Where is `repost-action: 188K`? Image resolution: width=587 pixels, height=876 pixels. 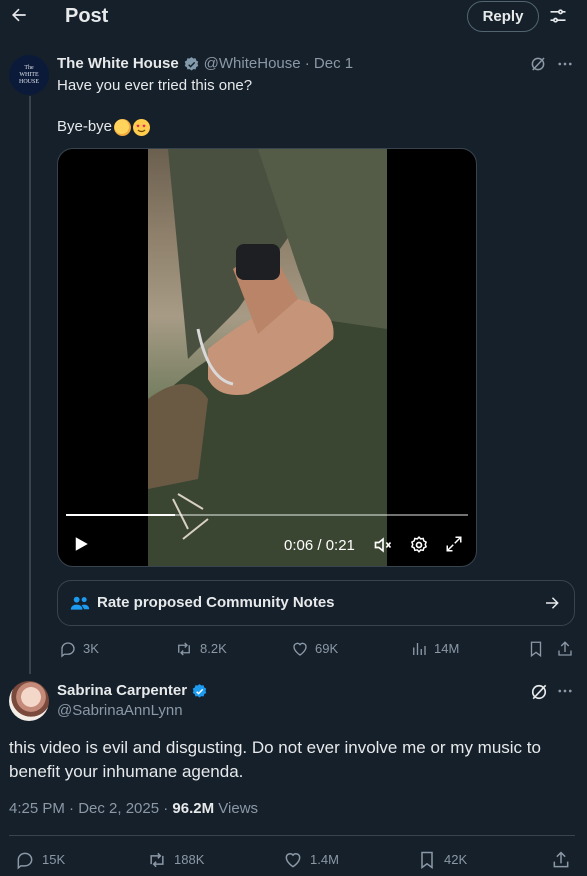
repost-action: 188K is located at coordinates (175, 860).